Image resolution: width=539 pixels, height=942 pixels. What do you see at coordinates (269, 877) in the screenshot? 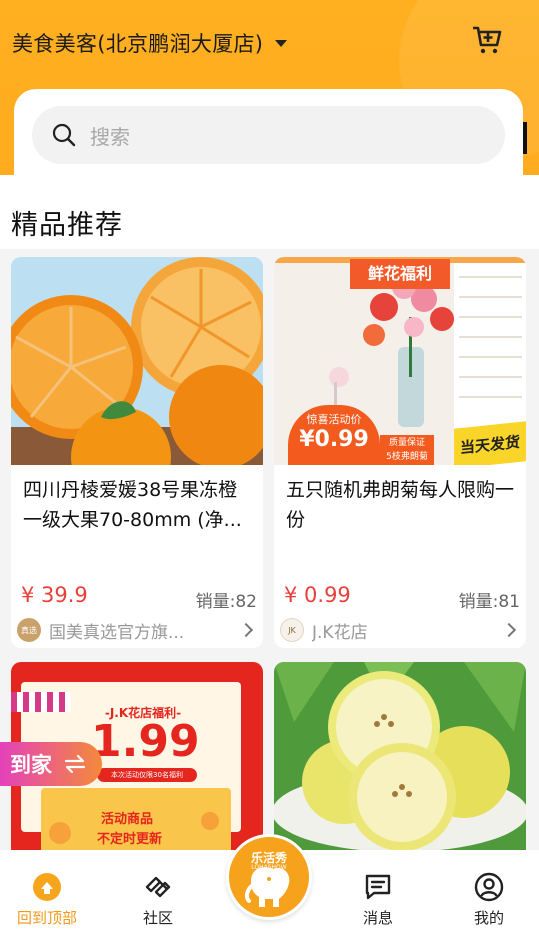
I see `center-brand-logo-button: 乐活秀 LOHASHOW` at bounding box center [269, 877].